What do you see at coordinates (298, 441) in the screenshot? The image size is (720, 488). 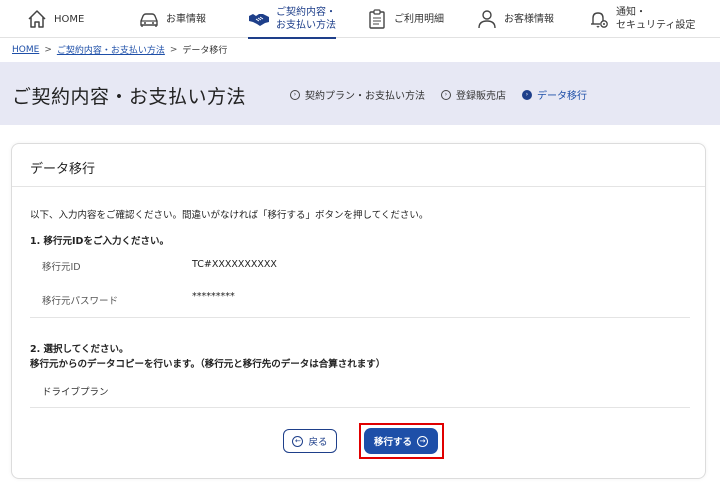 I see `arrow-left-icon: ←` at bounding box center [298, 441].